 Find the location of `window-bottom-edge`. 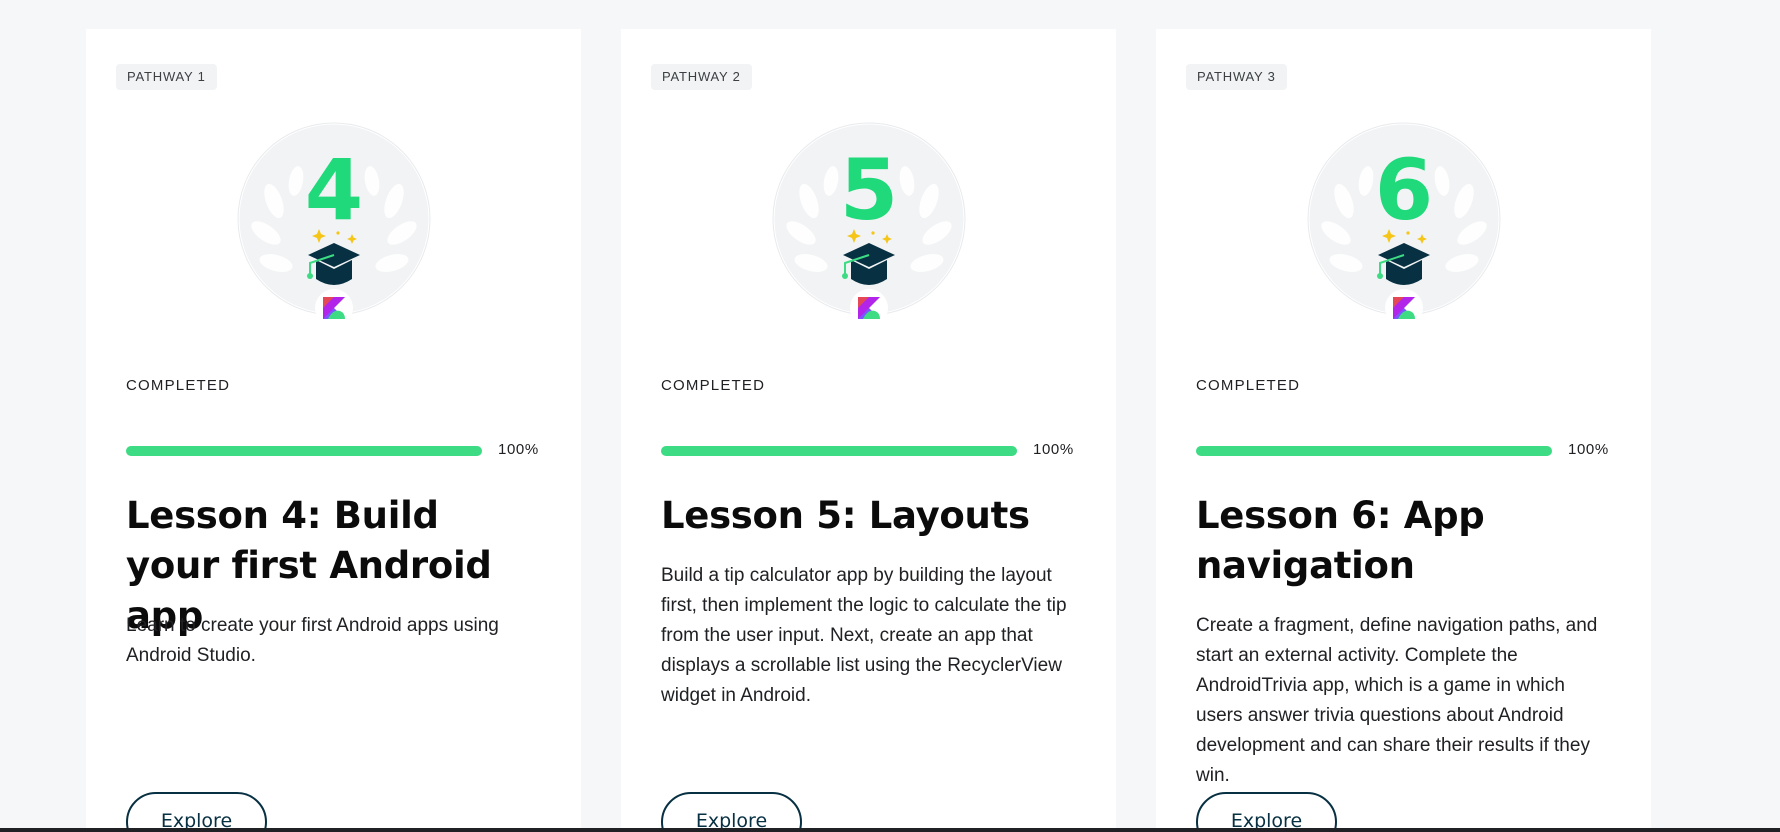

window-bottom-edge is located at coordinates (890, 830).